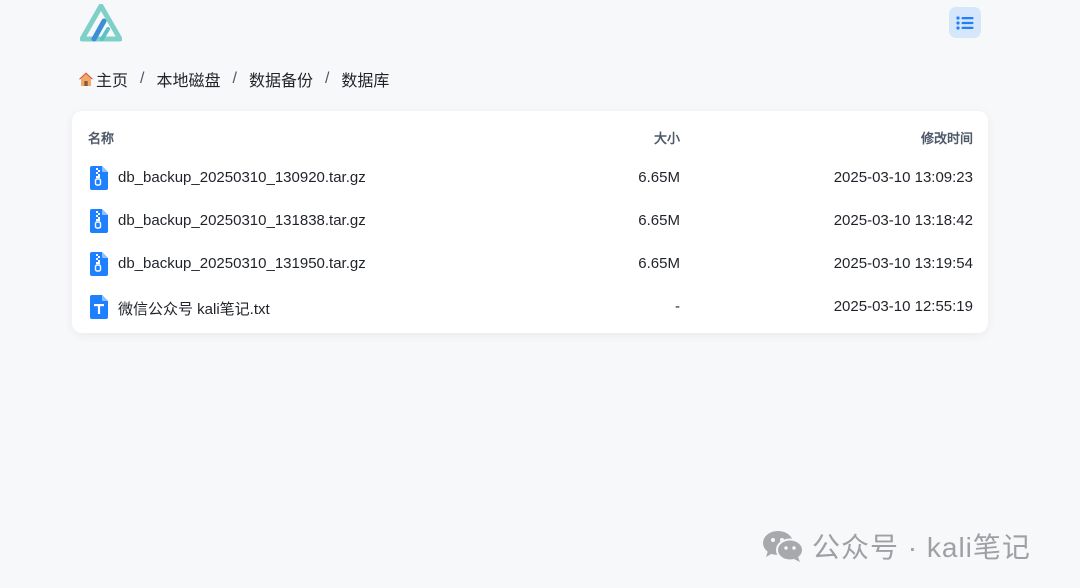 Image resolution: width=1080 pixels, height=588 pixels. Describe the element at coordinates (530, 306) in the screenshot. I see `table-row: 微信公众号 kali笔记.txt - 2025-03-10 12:55:19` at that location.